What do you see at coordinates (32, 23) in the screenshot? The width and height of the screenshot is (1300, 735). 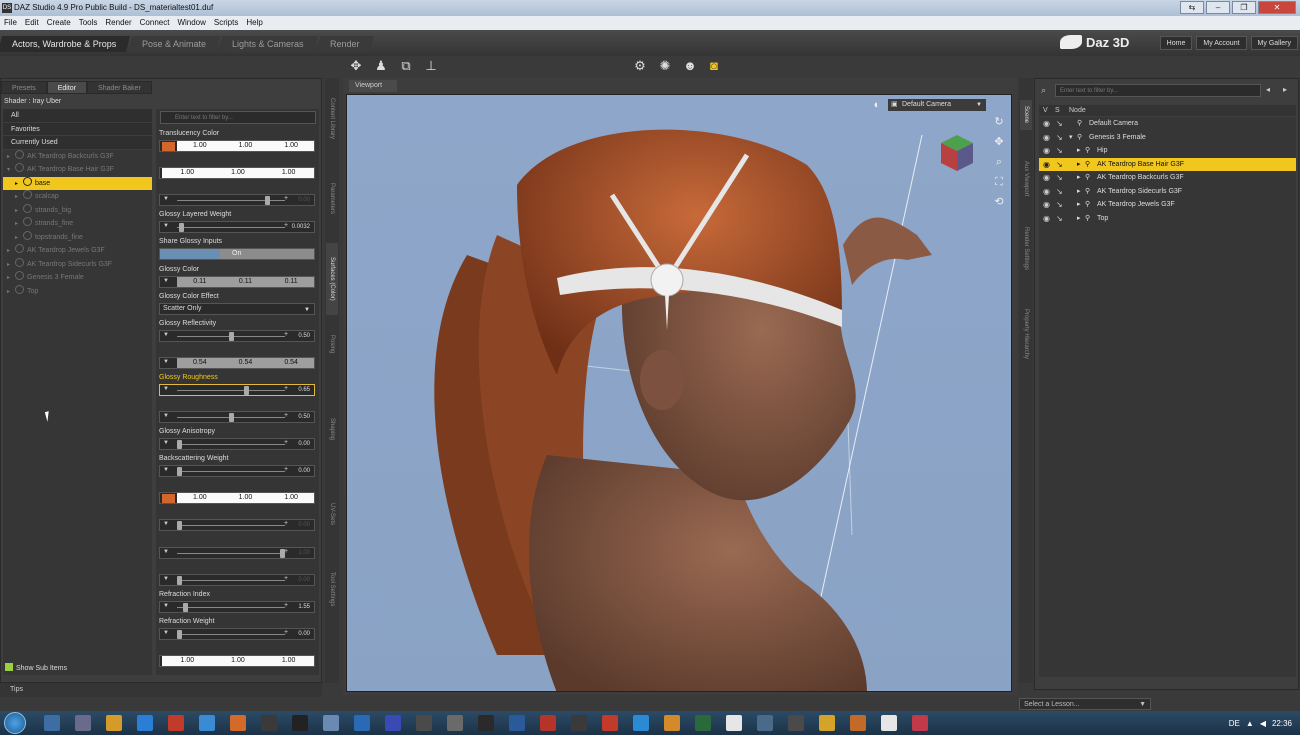 I see `menu-edit: Edit` at bounding box center [32, 23].